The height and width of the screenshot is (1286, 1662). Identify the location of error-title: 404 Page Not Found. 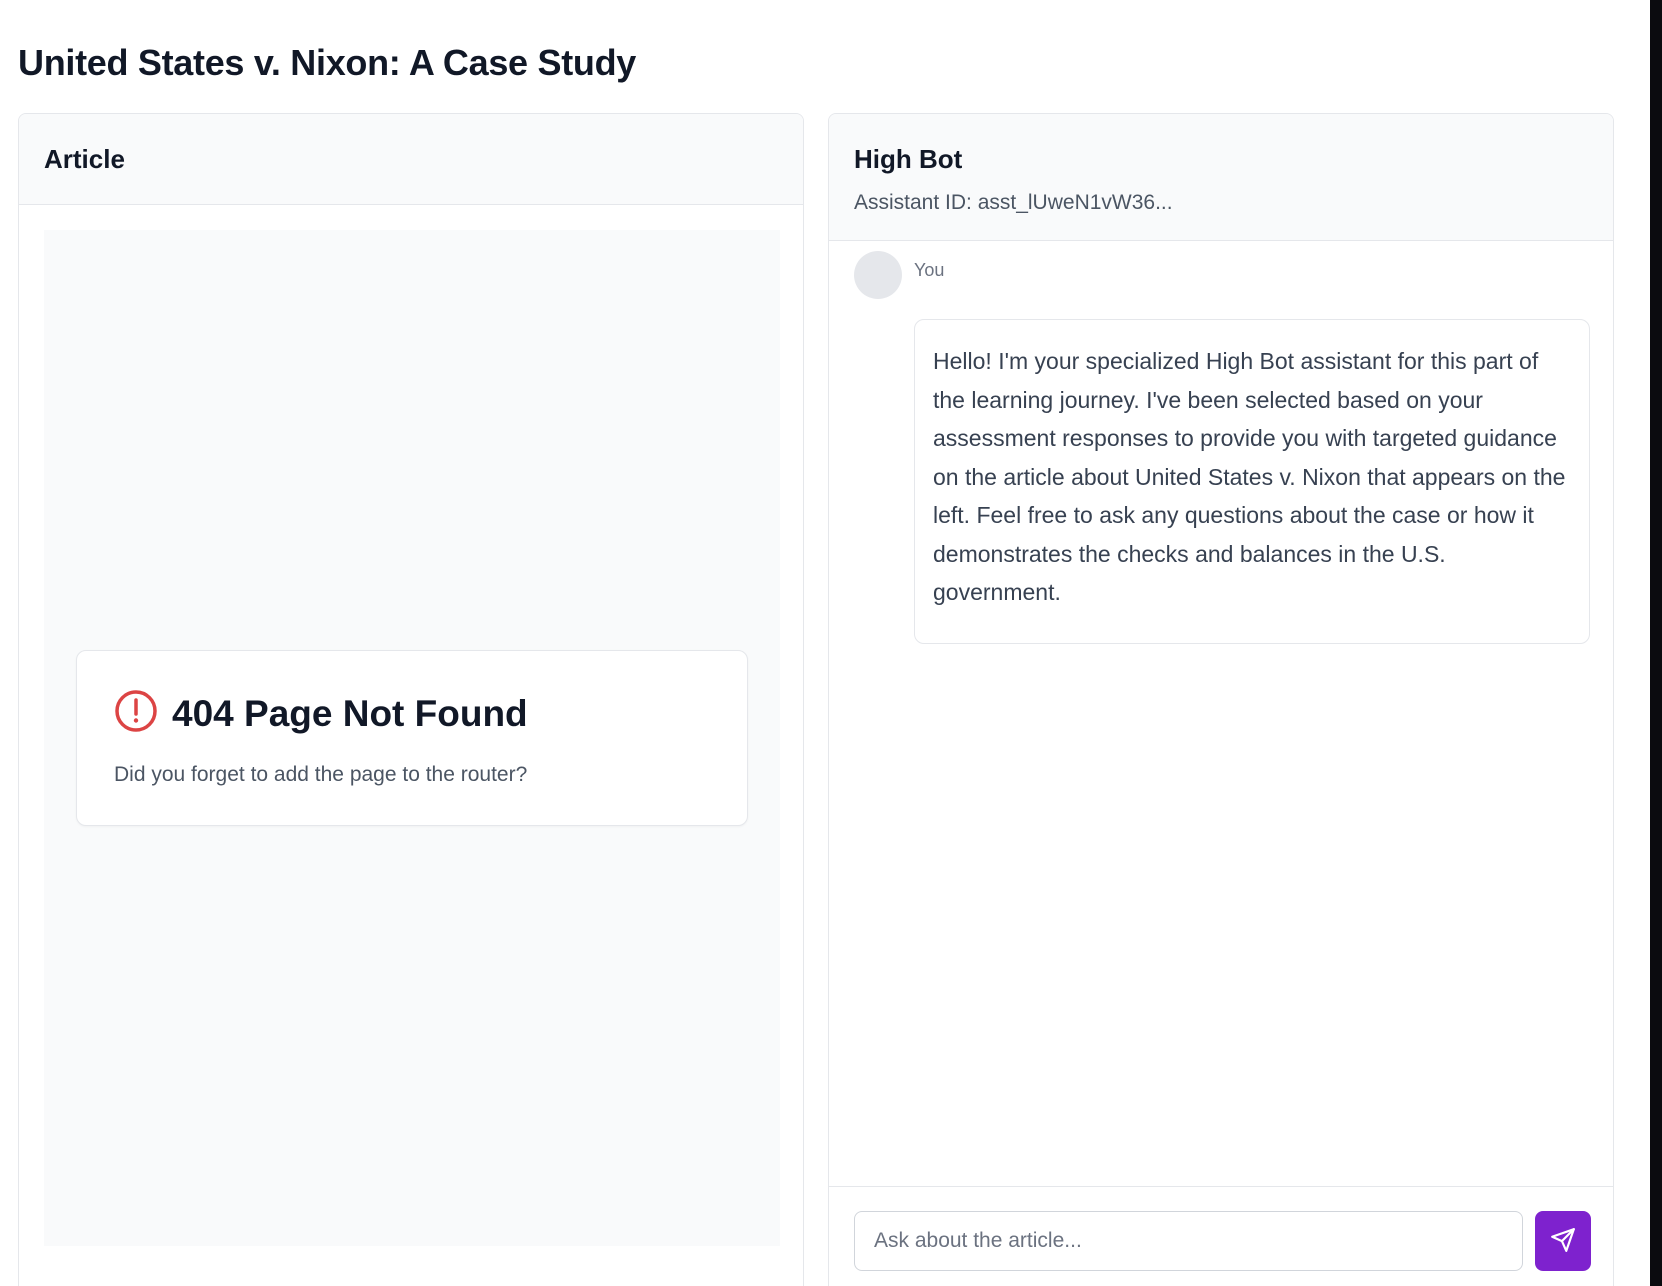
(350, 713).